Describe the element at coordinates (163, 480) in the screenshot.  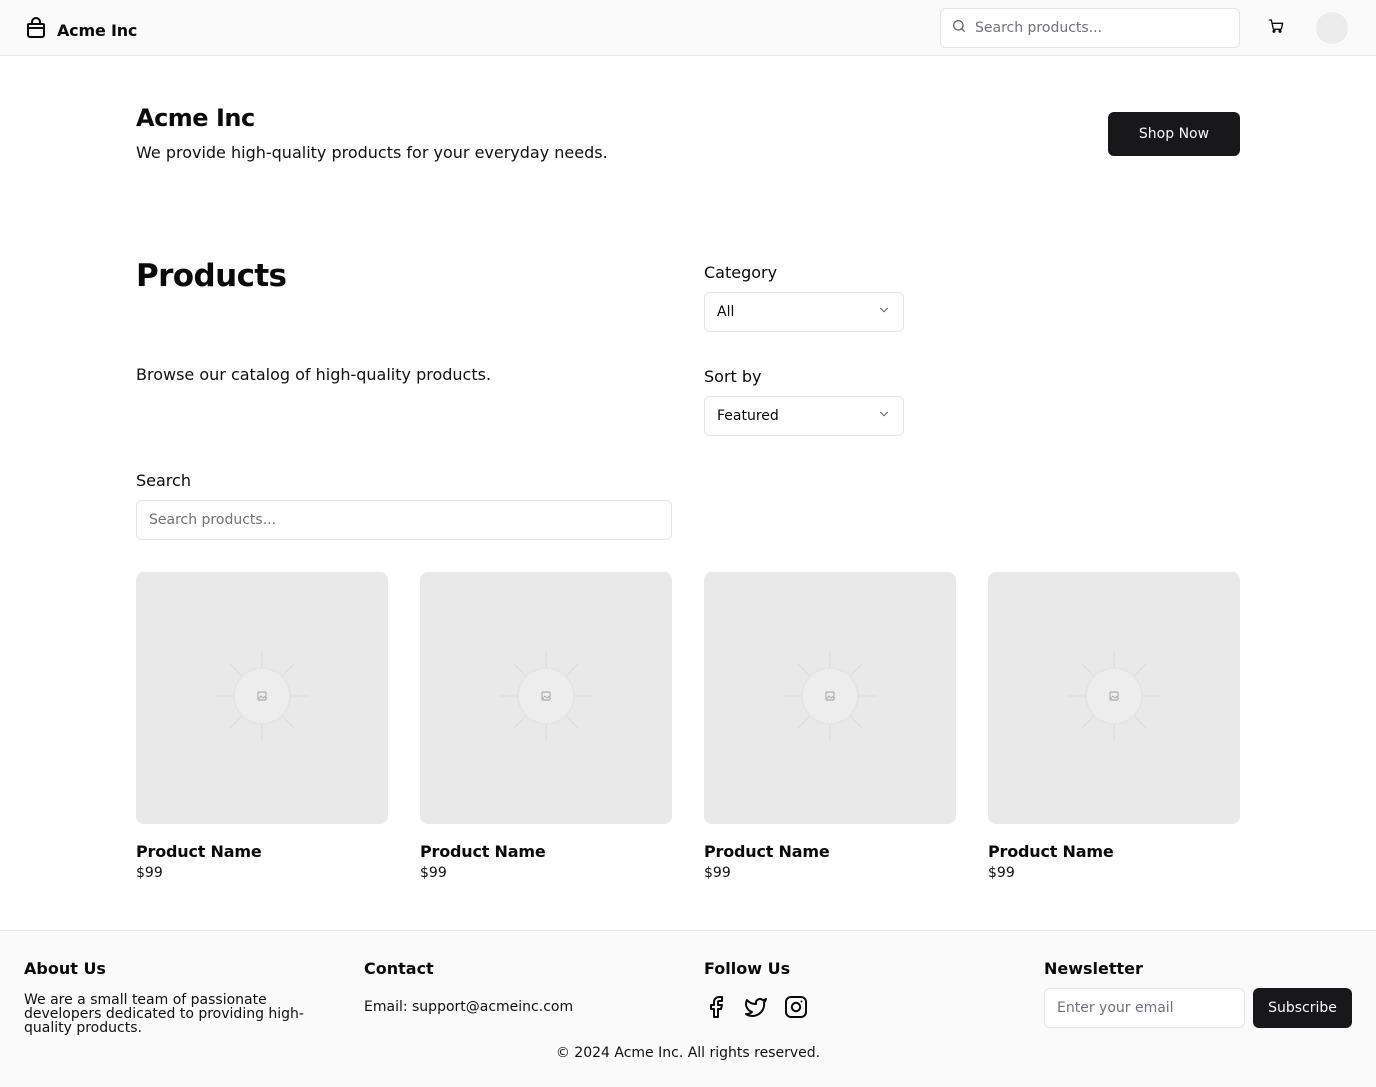
I see `search-label: Search` at that location.